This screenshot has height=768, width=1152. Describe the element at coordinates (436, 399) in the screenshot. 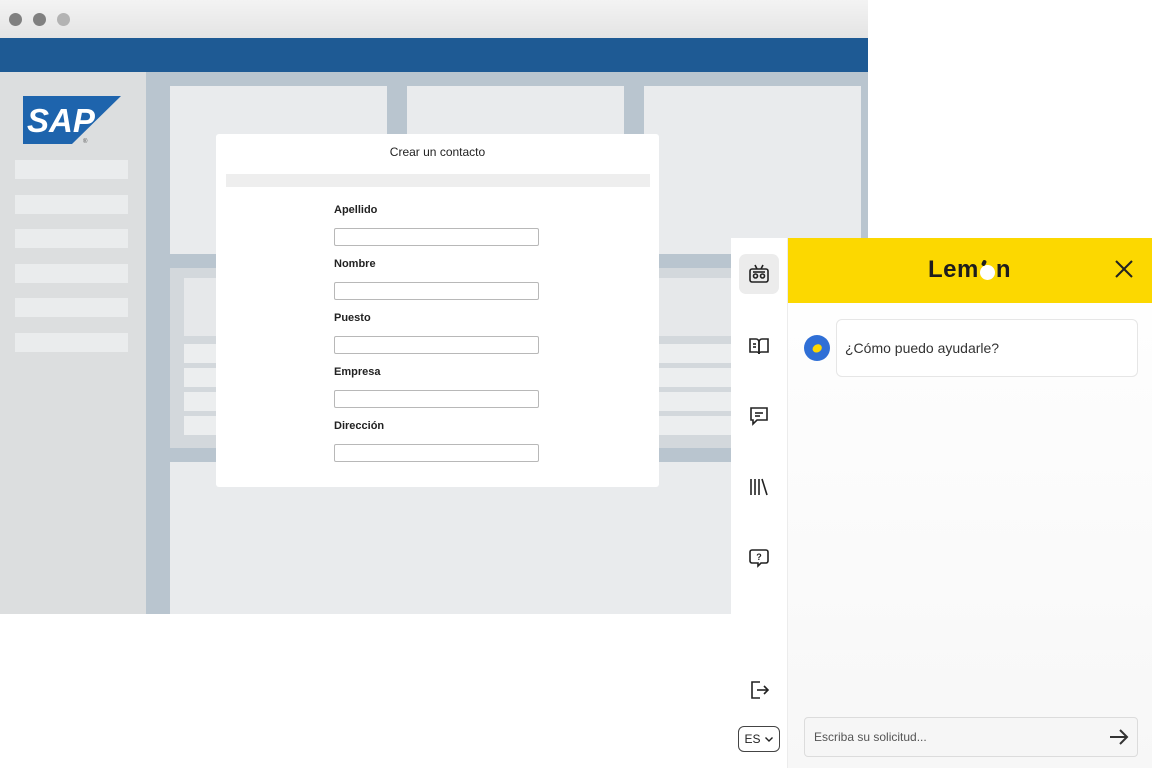

I see `empresa-input` at that location.